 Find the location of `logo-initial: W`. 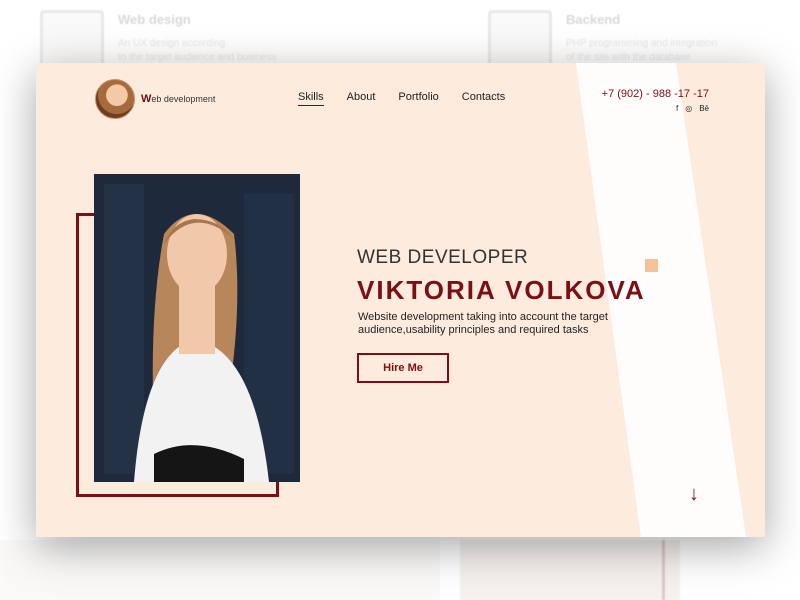

logo-initial: W is located at coordinates (146, 99).